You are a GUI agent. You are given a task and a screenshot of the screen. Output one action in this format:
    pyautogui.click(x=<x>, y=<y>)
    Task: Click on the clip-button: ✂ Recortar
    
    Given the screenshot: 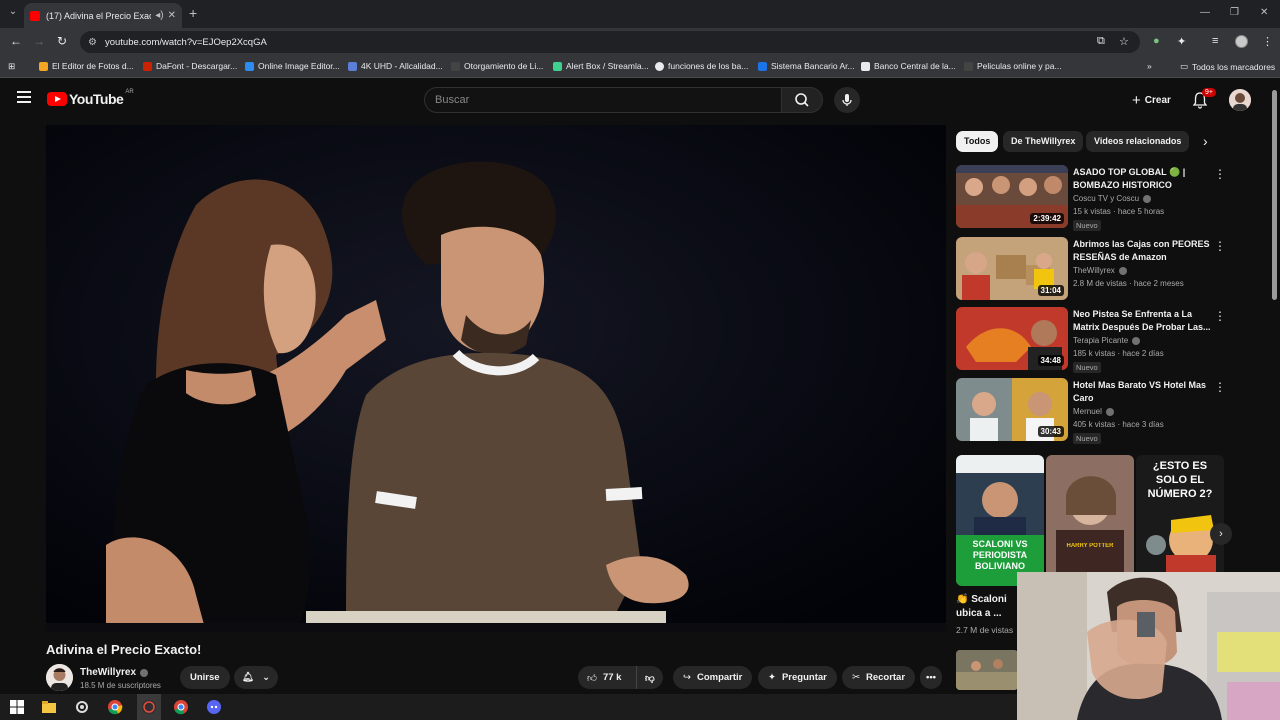 What is the action you would take?
    pyautogui.click(x=879, y=677)
    